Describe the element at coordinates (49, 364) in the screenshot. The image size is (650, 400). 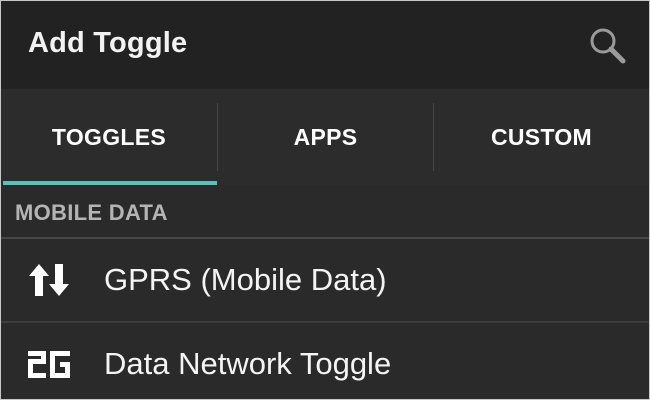
I see `2g-icon` at that location.